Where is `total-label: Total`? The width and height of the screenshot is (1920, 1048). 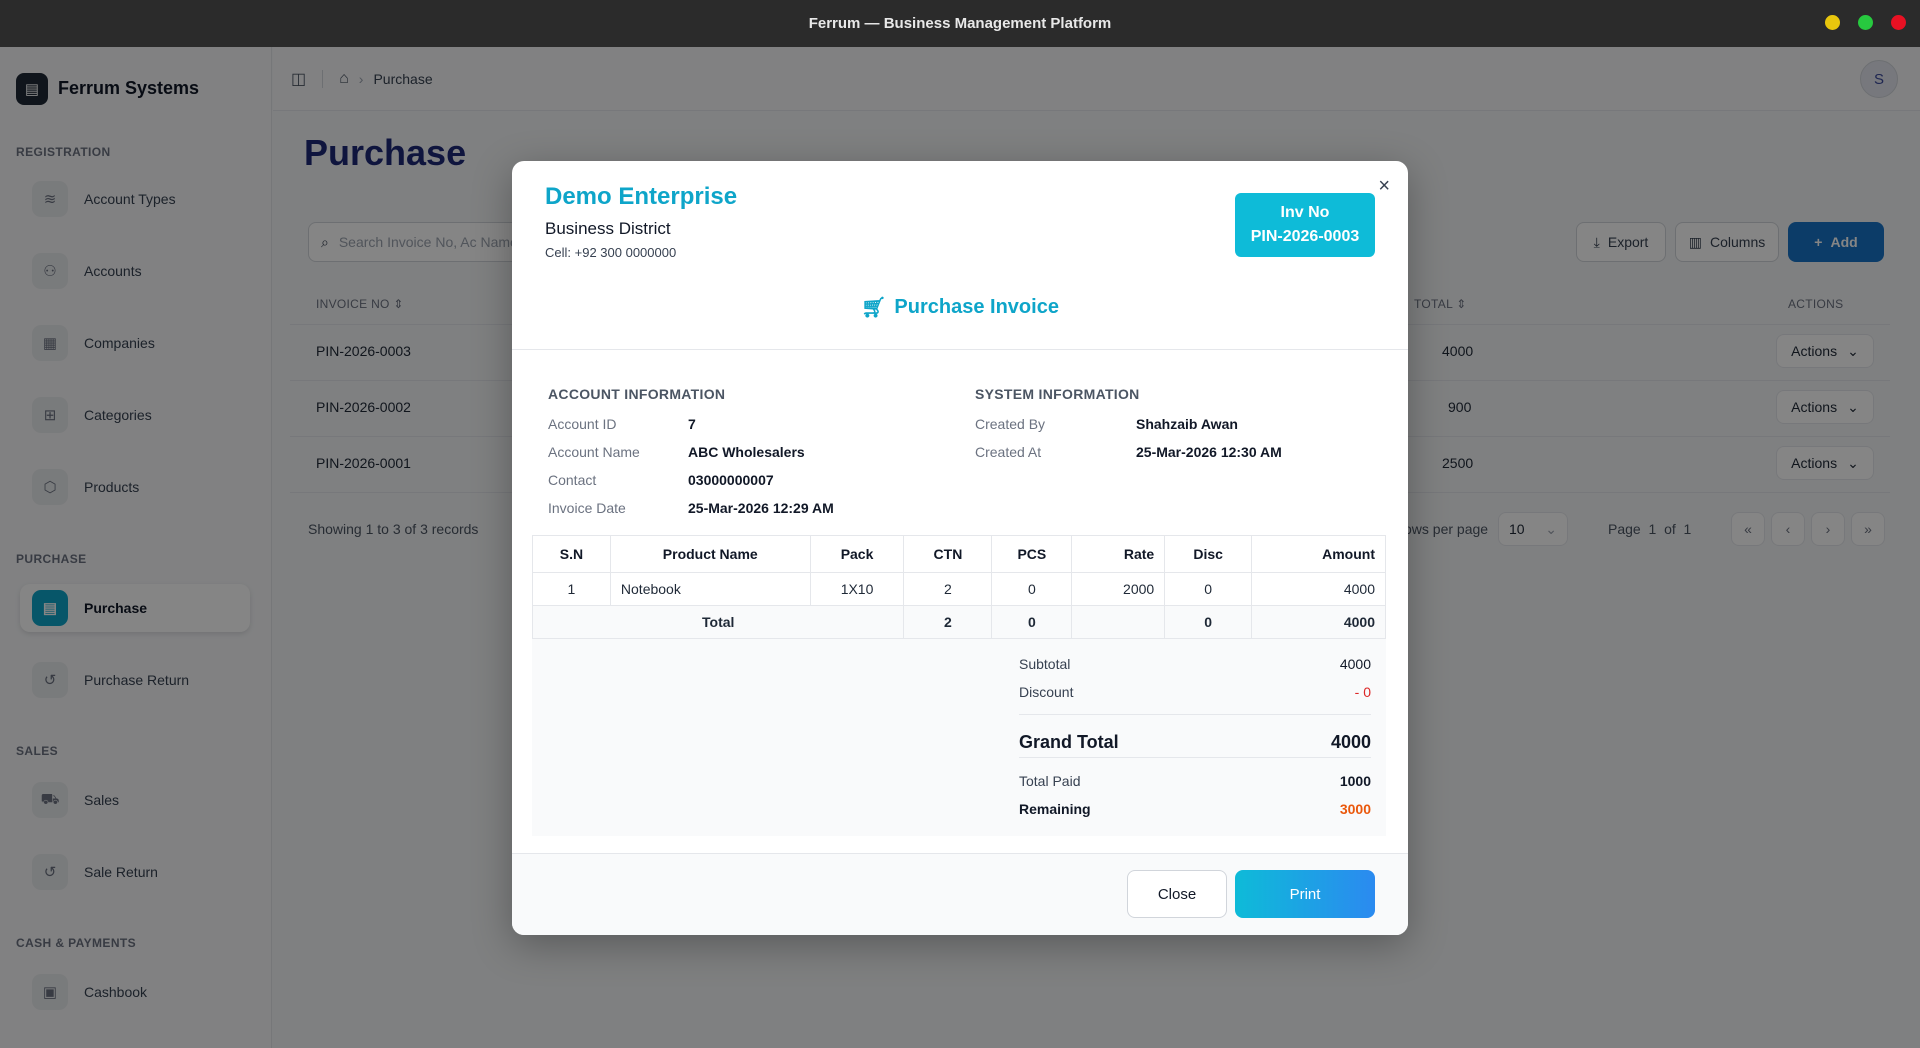
total-label: Total is located at coordinates (718, 622).